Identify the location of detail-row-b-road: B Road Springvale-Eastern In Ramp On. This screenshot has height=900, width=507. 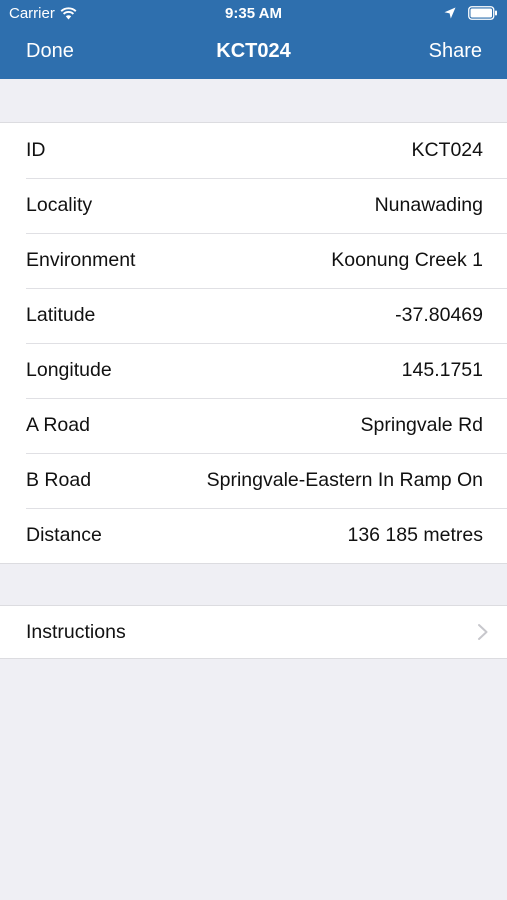
(253, 480).